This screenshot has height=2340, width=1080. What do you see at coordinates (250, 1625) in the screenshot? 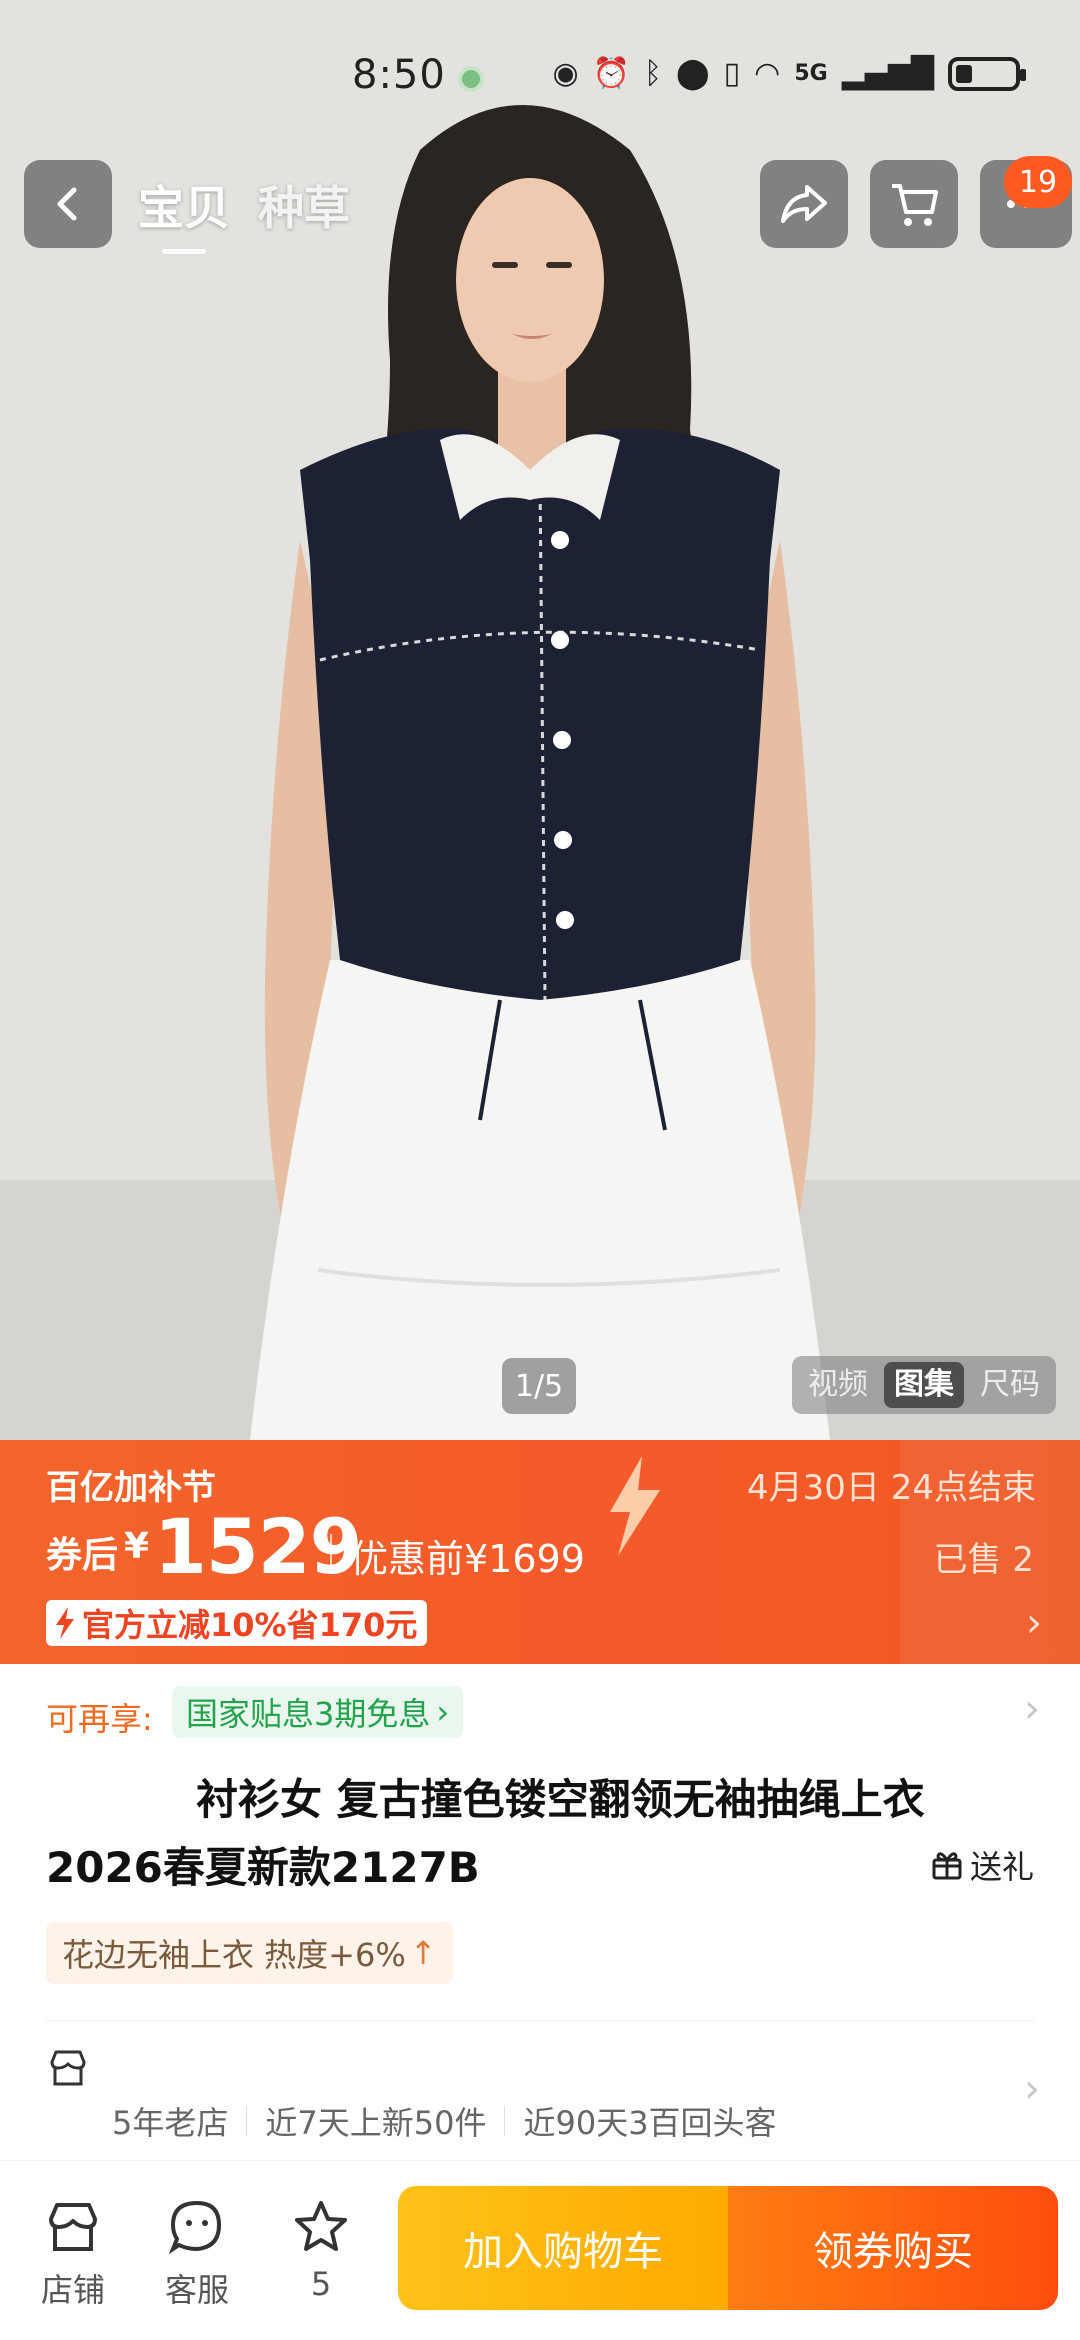
I see `official-discount-text: 官方立减10%省170元` at bounding box center [250, 1625].